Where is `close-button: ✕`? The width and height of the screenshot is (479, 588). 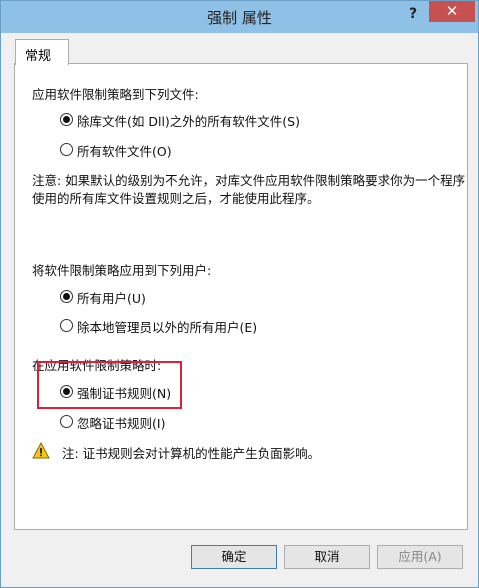 close-button: ✕ is located at coordinates (452, 11).